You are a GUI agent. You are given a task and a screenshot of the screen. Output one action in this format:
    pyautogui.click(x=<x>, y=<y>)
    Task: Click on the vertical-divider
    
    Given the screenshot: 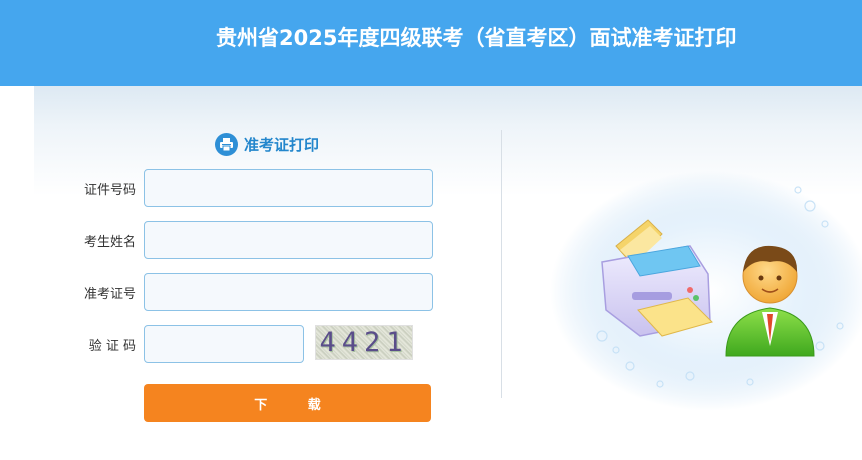 What is the action you would take?
    pyautogui.click(x=501, y=264)
    